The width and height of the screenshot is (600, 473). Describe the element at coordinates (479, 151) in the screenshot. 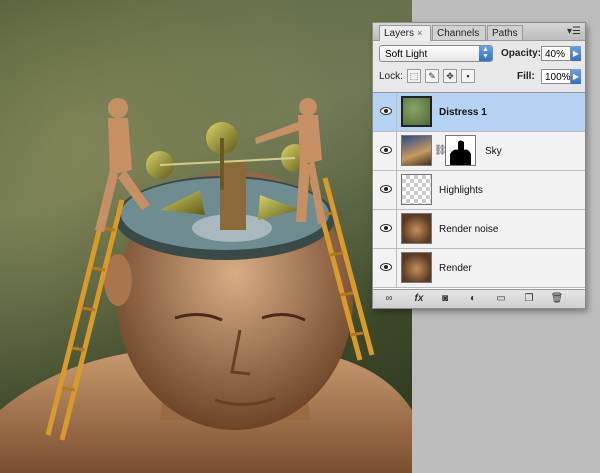

I see `layer-row-sky: ⛓ Sky` at that location.